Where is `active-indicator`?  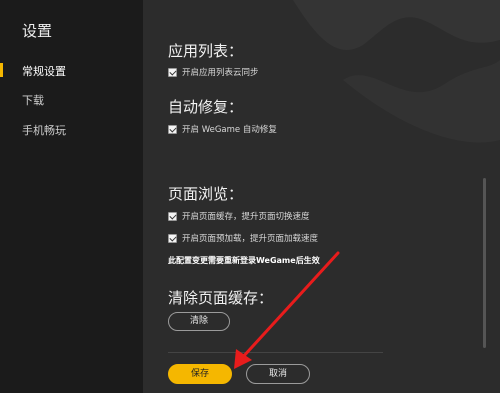 active-indicator is located at coordinates (1, 70).